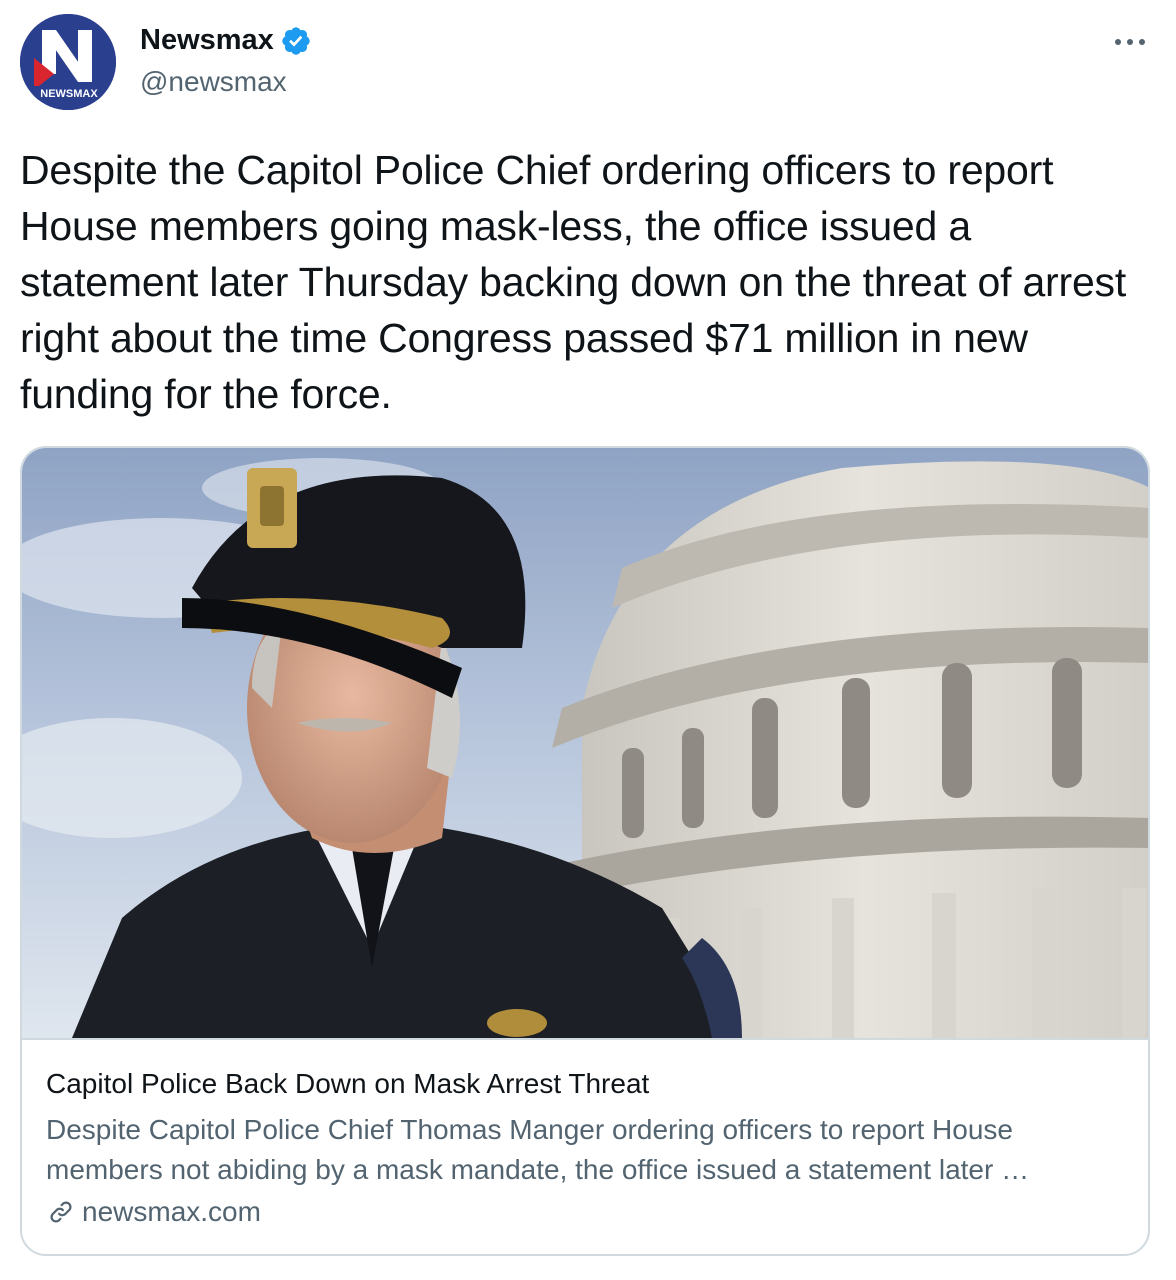  Describe the element at coordinates (69, 94) in the screenshot. I see `avatar-logo-text: NEWSMAX` at that location.